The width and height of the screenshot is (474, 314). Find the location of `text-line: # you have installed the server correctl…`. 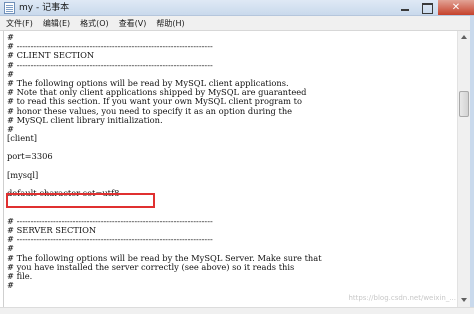

text-line: # you have installed the server correctl… is located at coordinates (151, 266).